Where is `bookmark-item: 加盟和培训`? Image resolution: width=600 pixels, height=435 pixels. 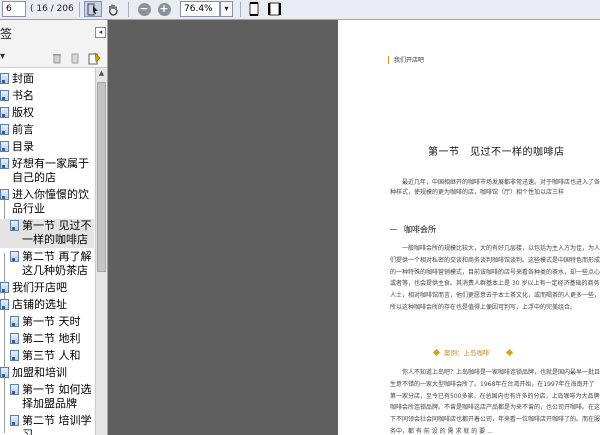
bookmark-item: 加盟和培训 is located at coordinates (47, 373).